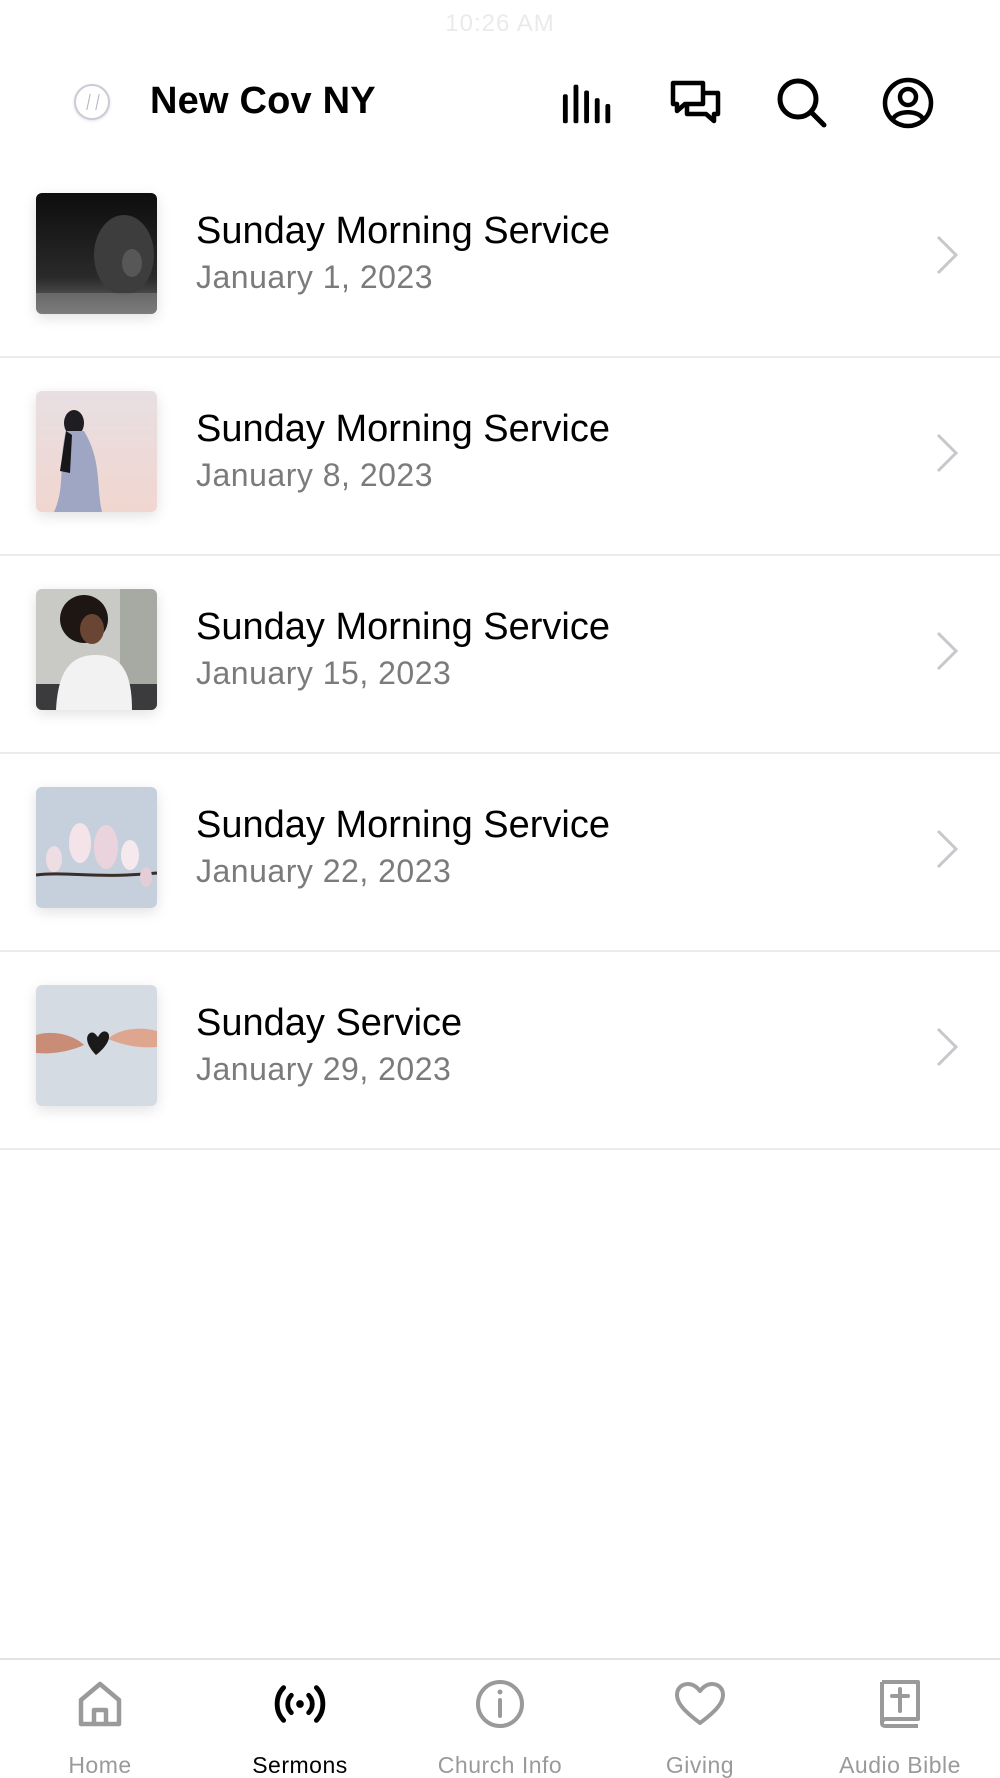 This screenshot has height=1778, width=1000. What do you see at coordinates (500, 1704) in the screenshot?
I see `info-icon` at bounding box center [500, 1704].